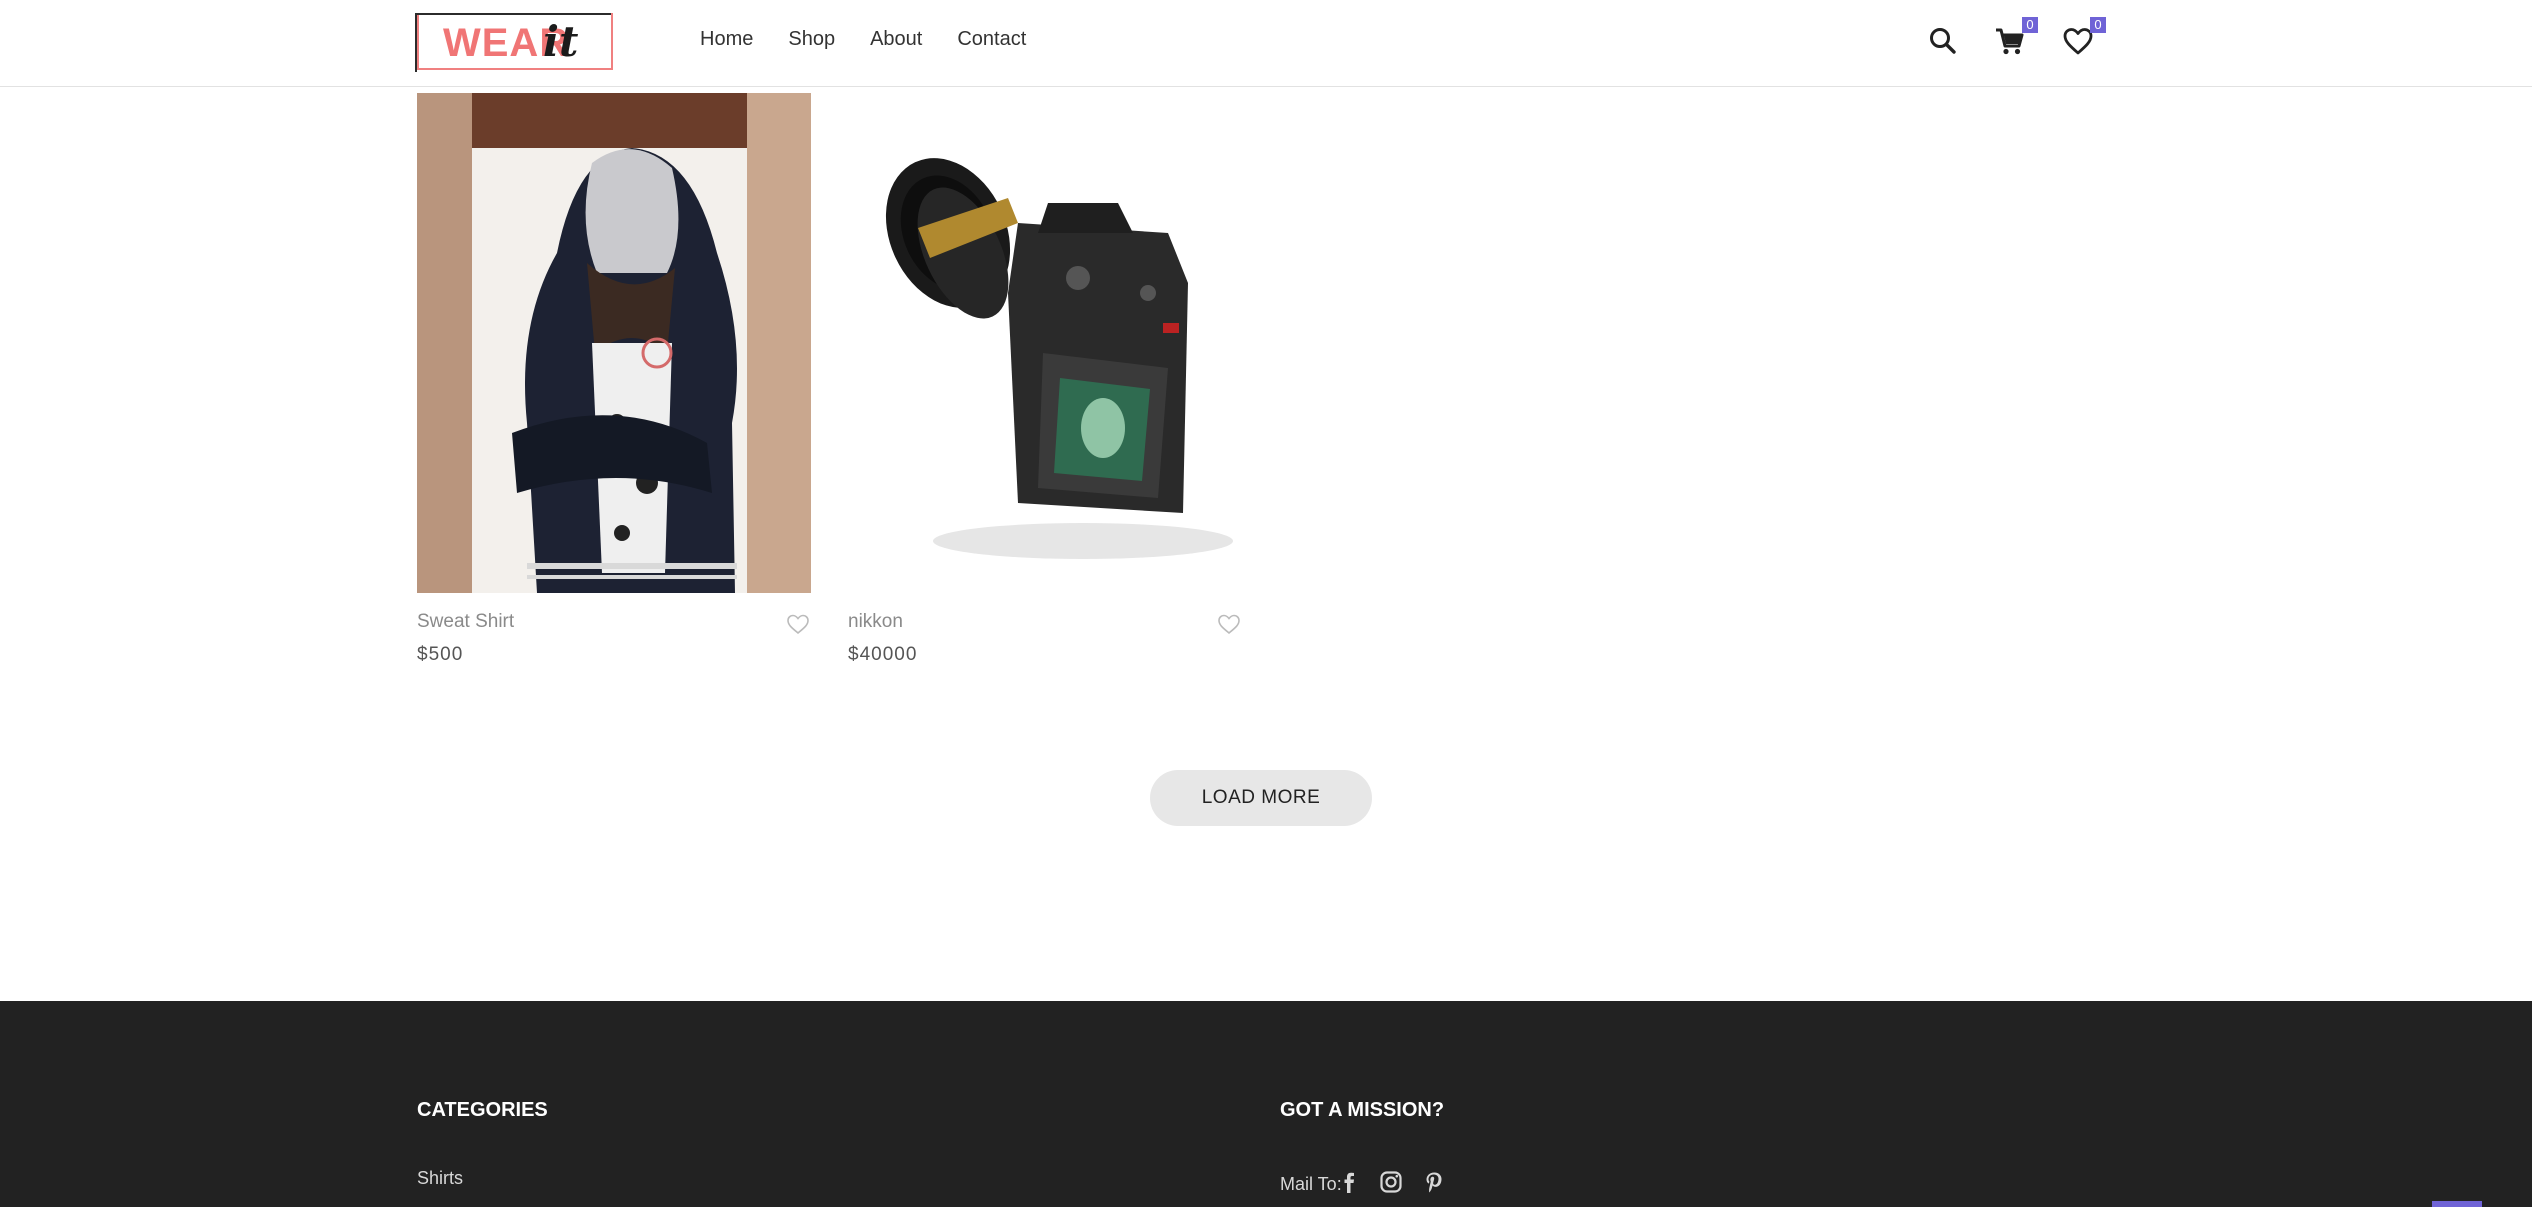 This screenshot has height=1207, width=2532. What do you see at coordinates (875, 622) in the screenshot?
I see `product-name: nikkon` at bounding box center [875, 622].